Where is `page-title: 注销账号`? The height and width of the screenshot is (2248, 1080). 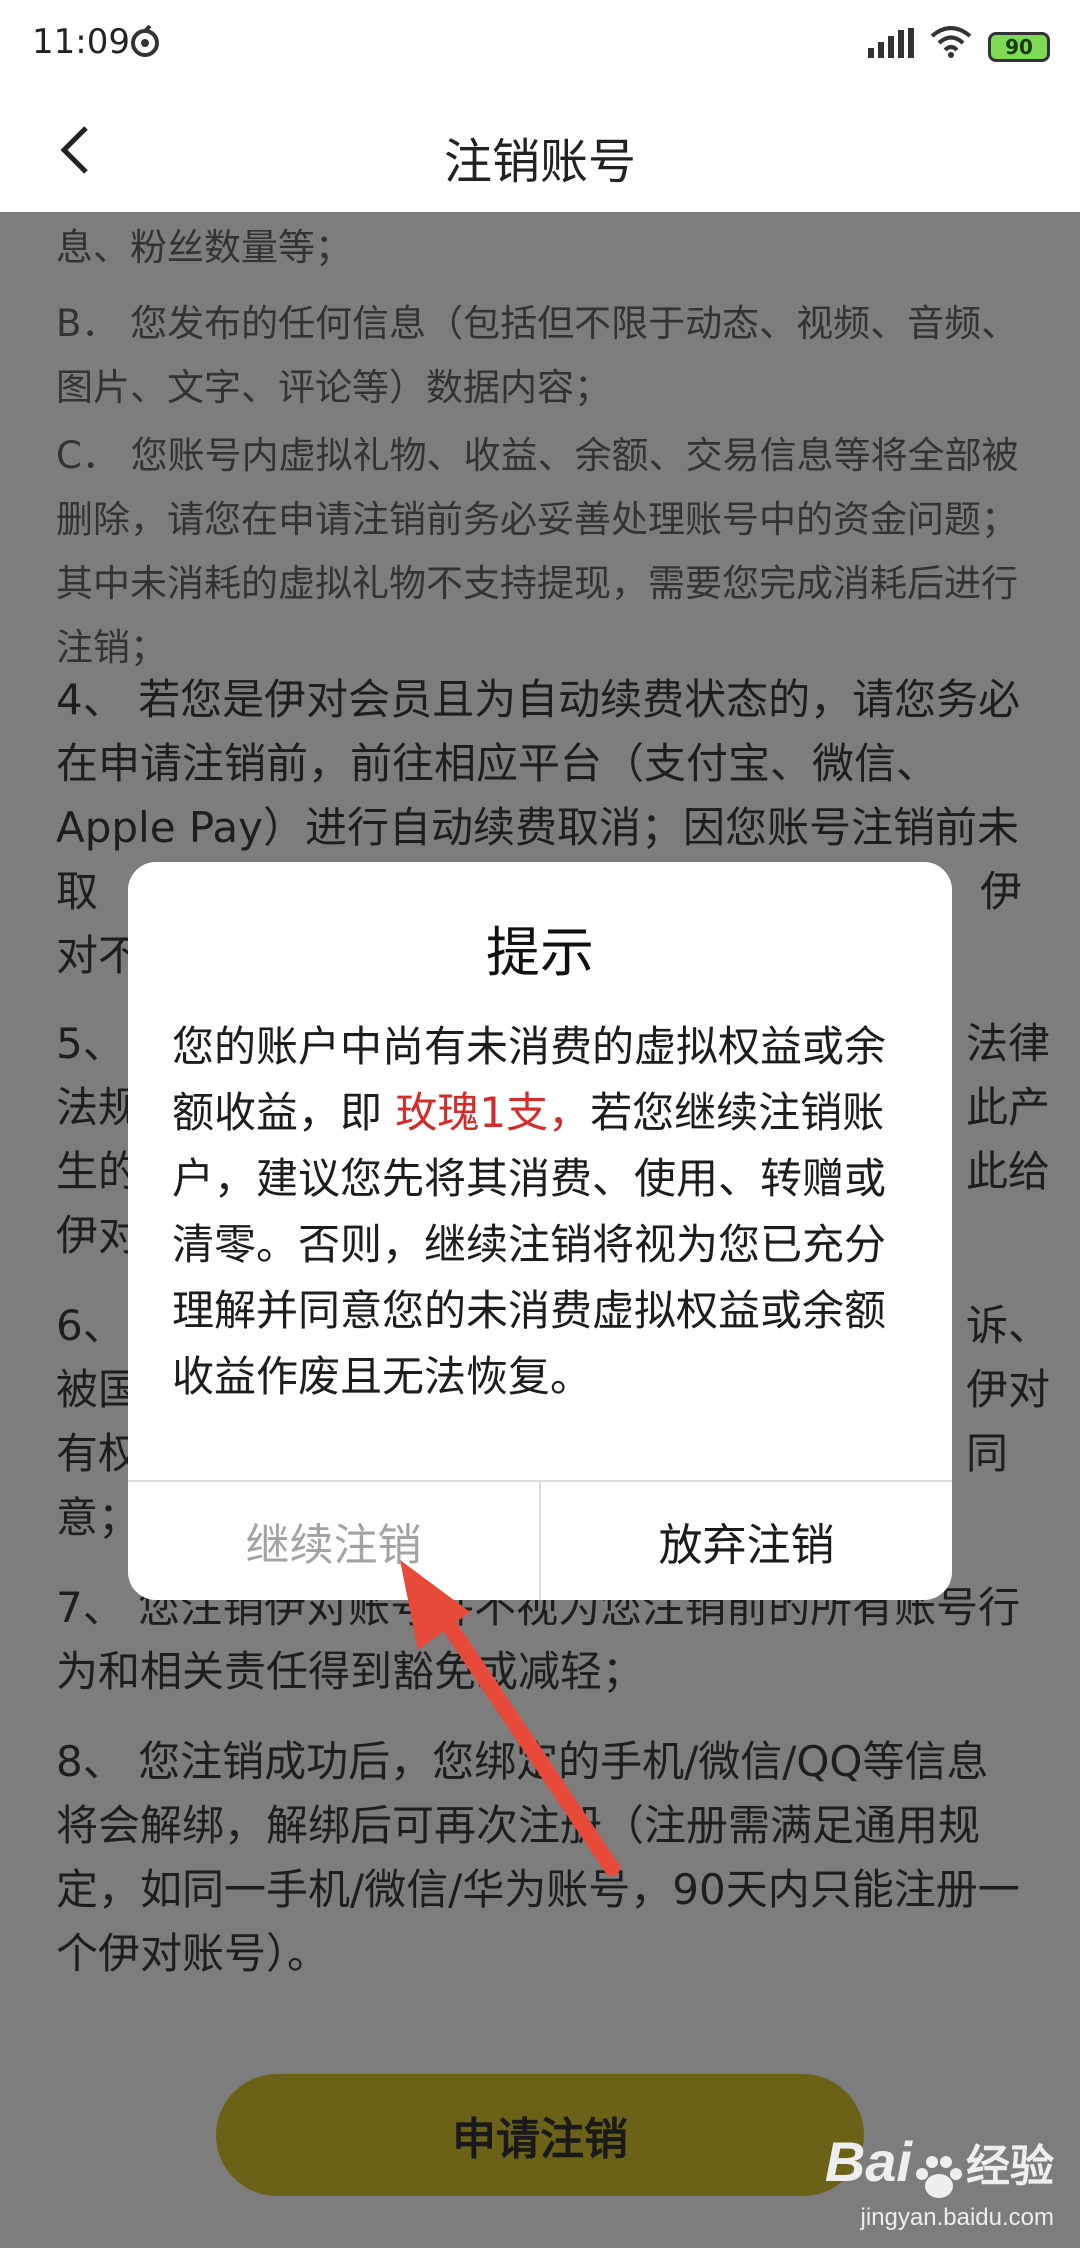
page-title: 注销账号 is located at coordinates (539, 162).